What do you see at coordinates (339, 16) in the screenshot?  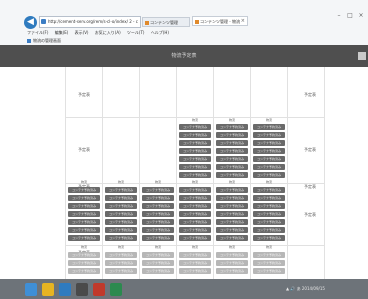 I see `minimize-icon: –` at bounding box center [339, 16].